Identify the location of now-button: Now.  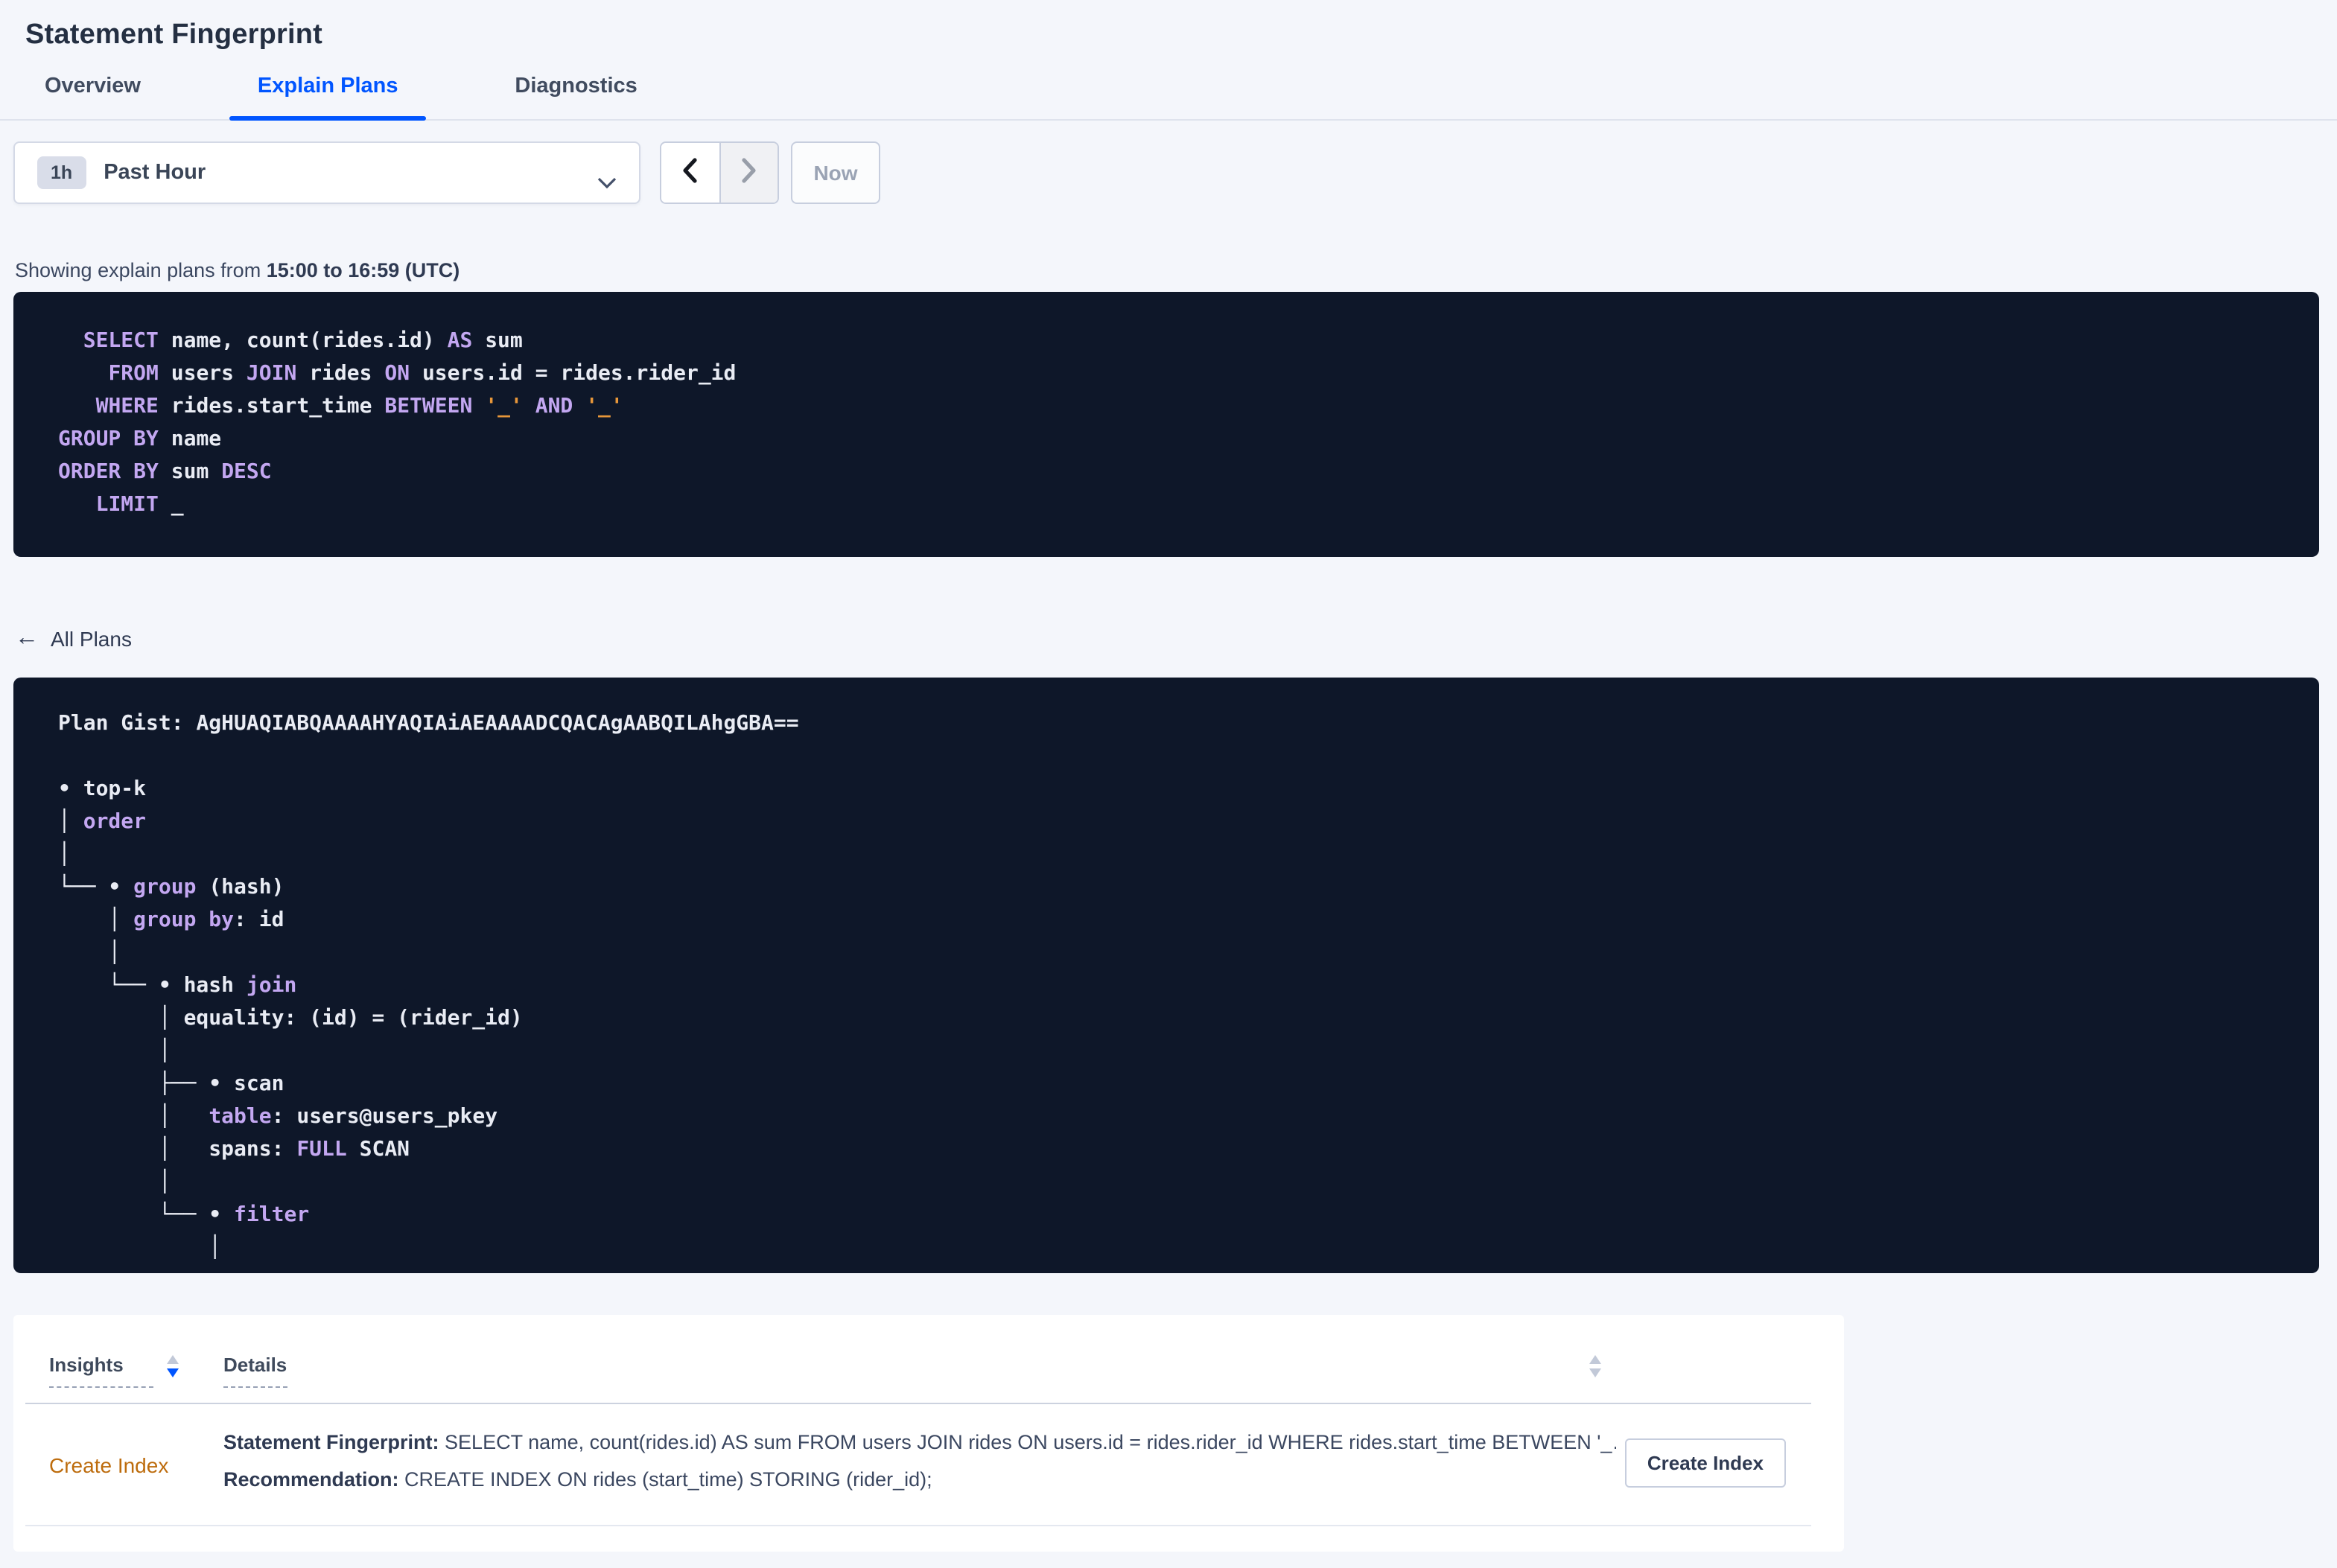
(836, 172).